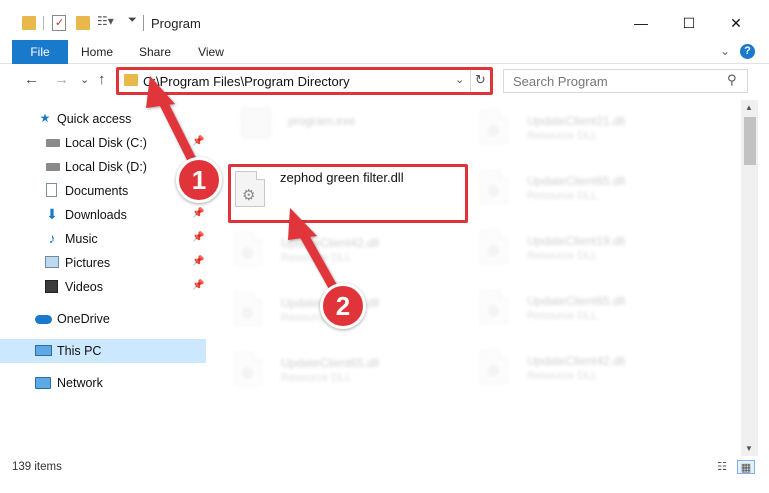 The image size is (769, 493). I want to click on pictures-icon, so click(52, 262).